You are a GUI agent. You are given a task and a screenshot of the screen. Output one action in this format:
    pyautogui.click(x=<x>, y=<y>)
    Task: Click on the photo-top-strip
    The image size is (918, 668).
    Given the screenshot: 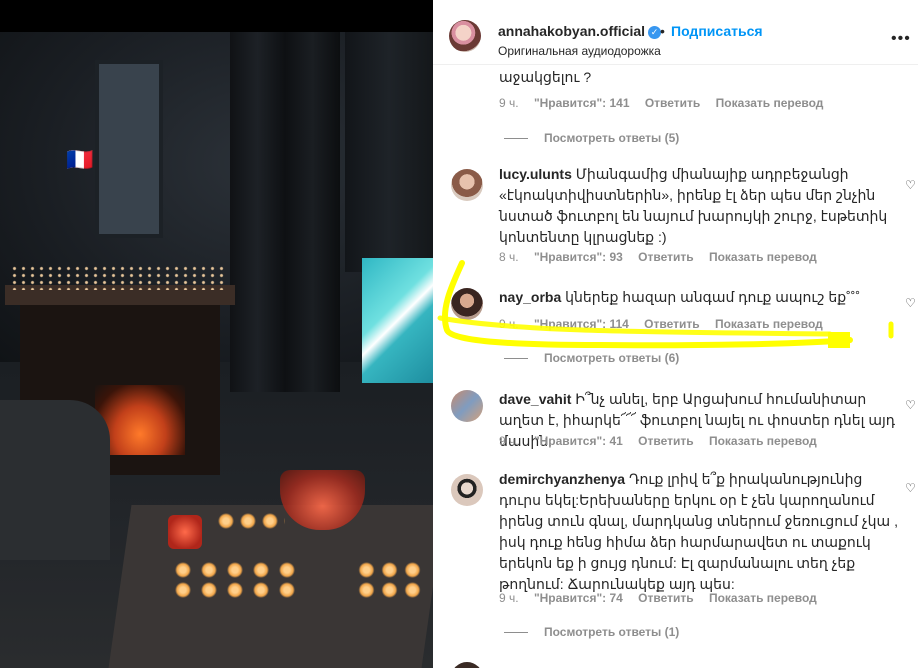 What is the action you would take?
    pyautogui.click(x=216, y=16)
    